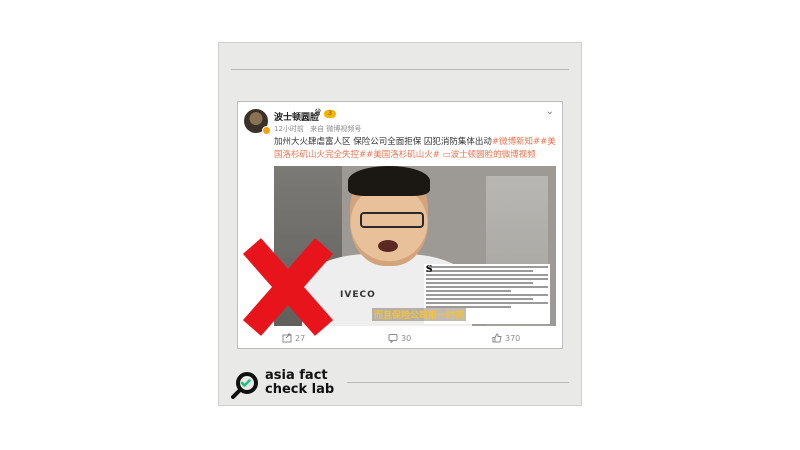  Describe the element at coordinates (550, 111) in the screenshot. I see `chevron-down-icon: ⌄` at that location.